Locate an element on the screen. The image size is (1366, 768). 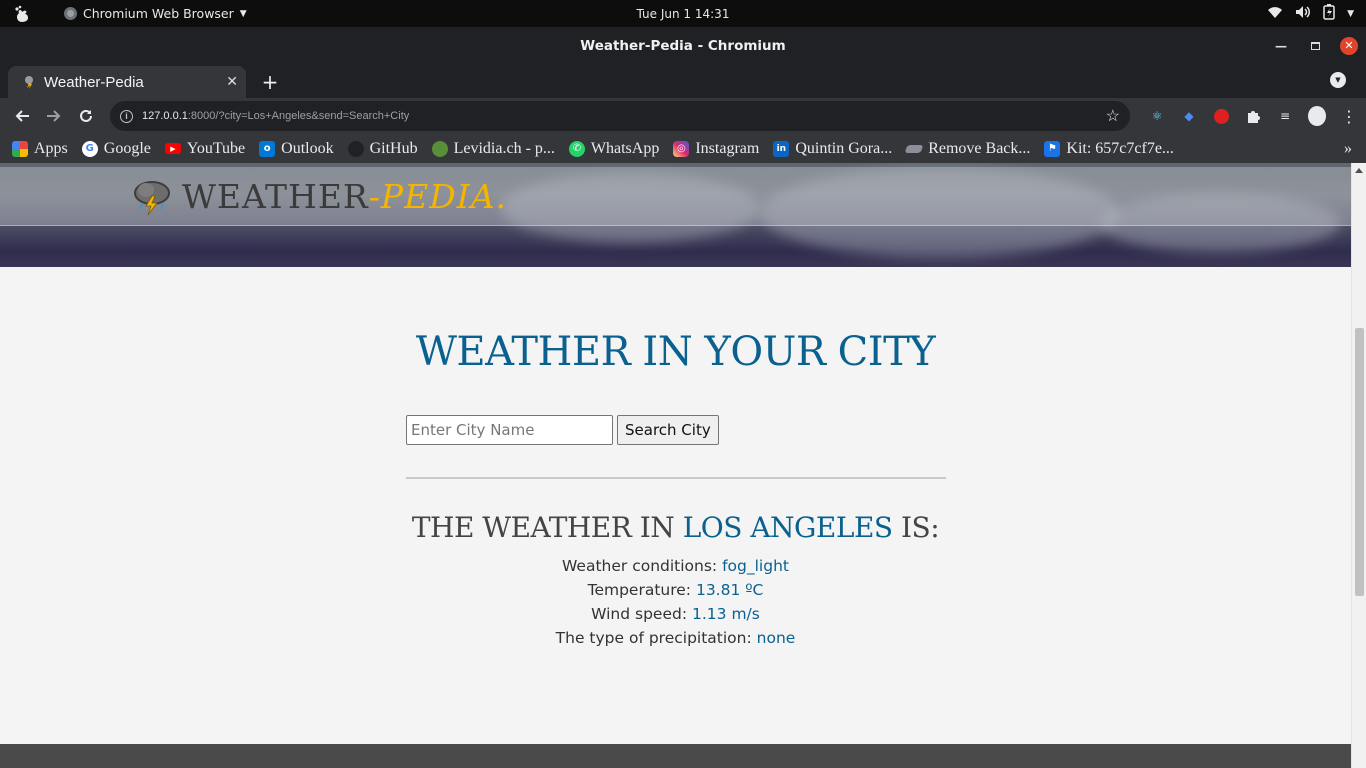
outlook-icon: o is located at coordinates (267, 148).